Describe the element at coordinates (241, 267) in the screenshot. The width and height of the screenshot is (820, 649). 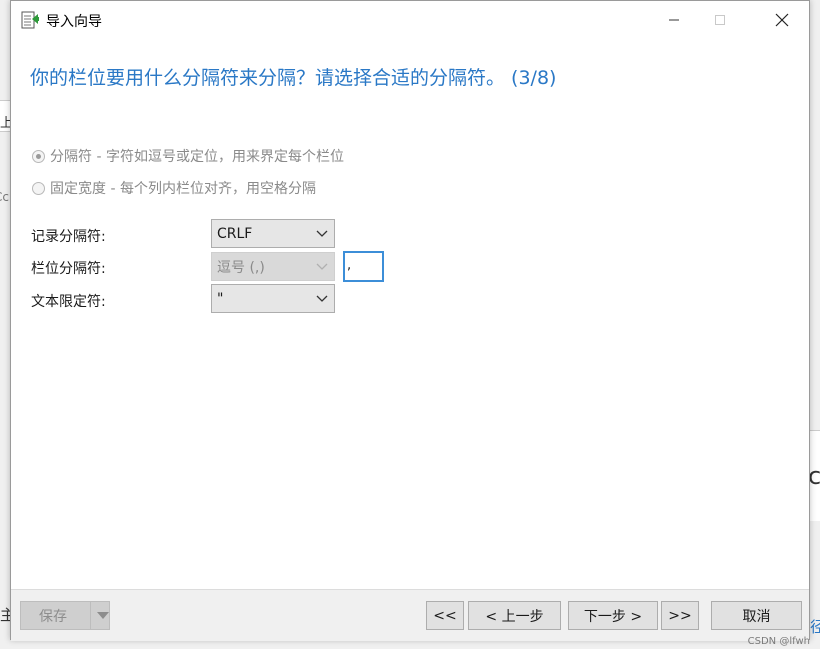
I see `field-separator-value: 逗号 (,)` at that location.